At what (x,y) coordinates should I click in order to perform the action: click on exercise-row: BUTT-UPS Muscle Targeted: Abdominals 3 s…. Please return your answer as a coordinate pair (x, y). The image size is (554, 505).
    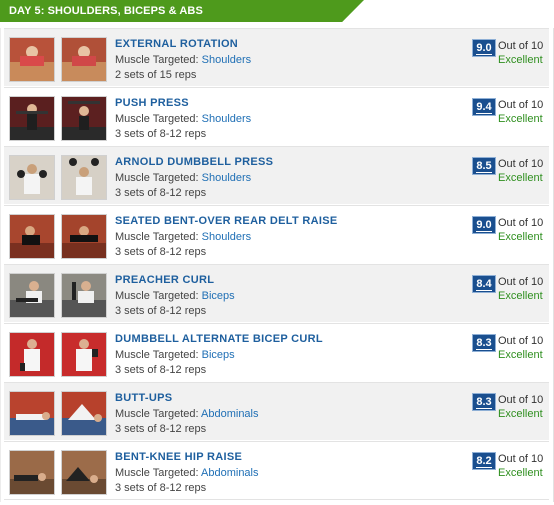
    Looking at the image, I should click on (276, 411).